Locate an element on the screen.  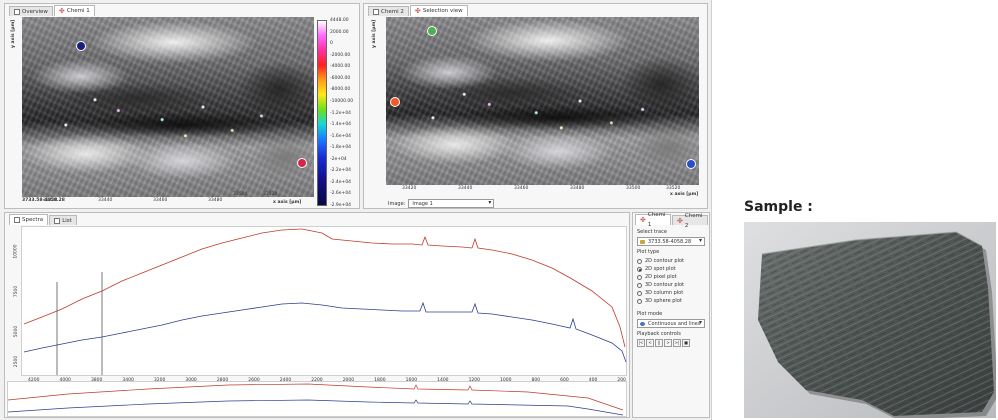
colorbar-label: -4000.00 is located at coordinates (340, 67).